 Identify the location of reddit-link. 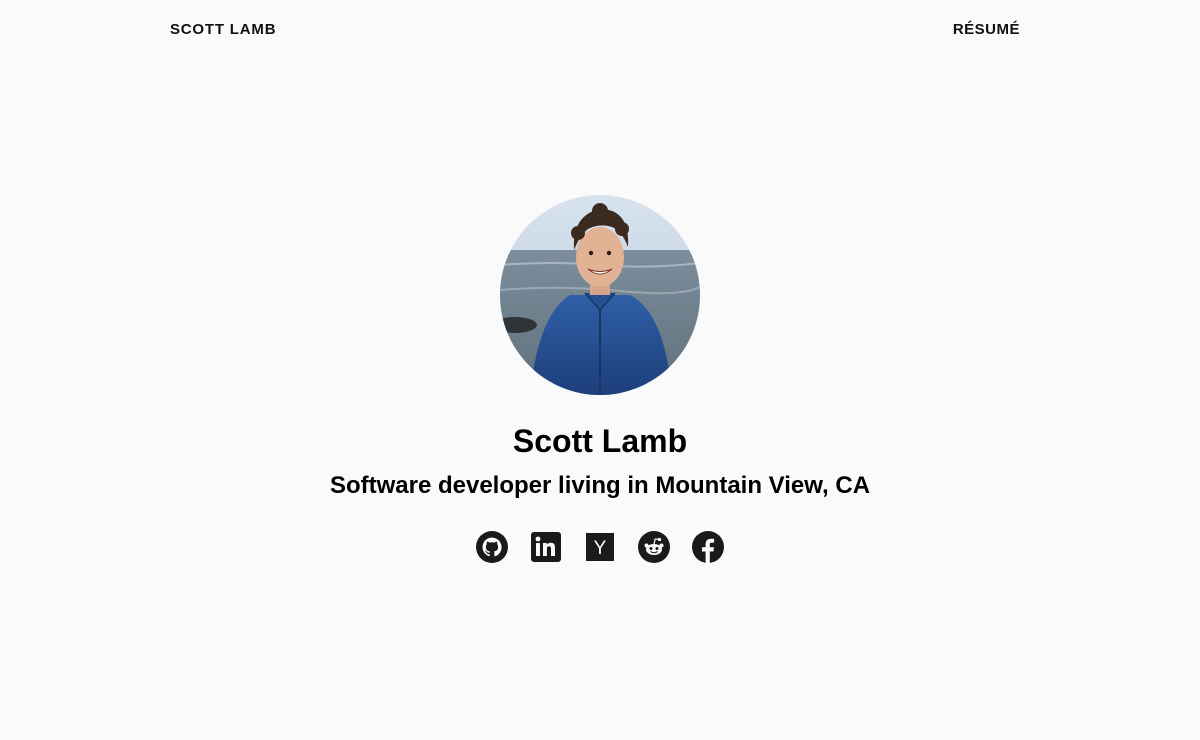
(654, 547).